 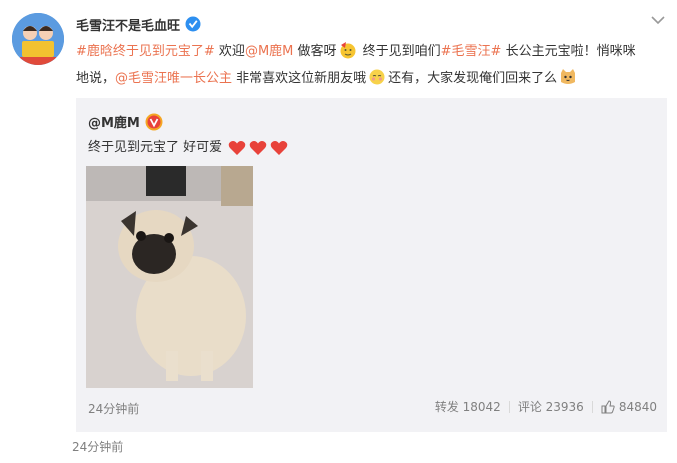 What do you see at coordinates (637, 406) in the screenshot?
I see `like-count: 84840` at bounding box center [637, 406].